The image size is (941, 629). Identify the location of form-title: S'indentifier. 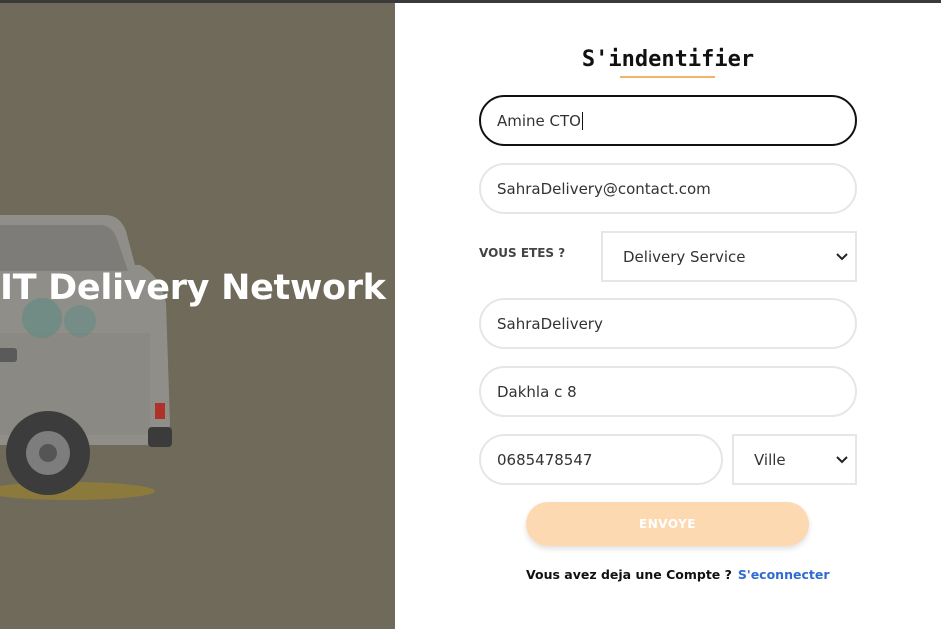
(668, 59).